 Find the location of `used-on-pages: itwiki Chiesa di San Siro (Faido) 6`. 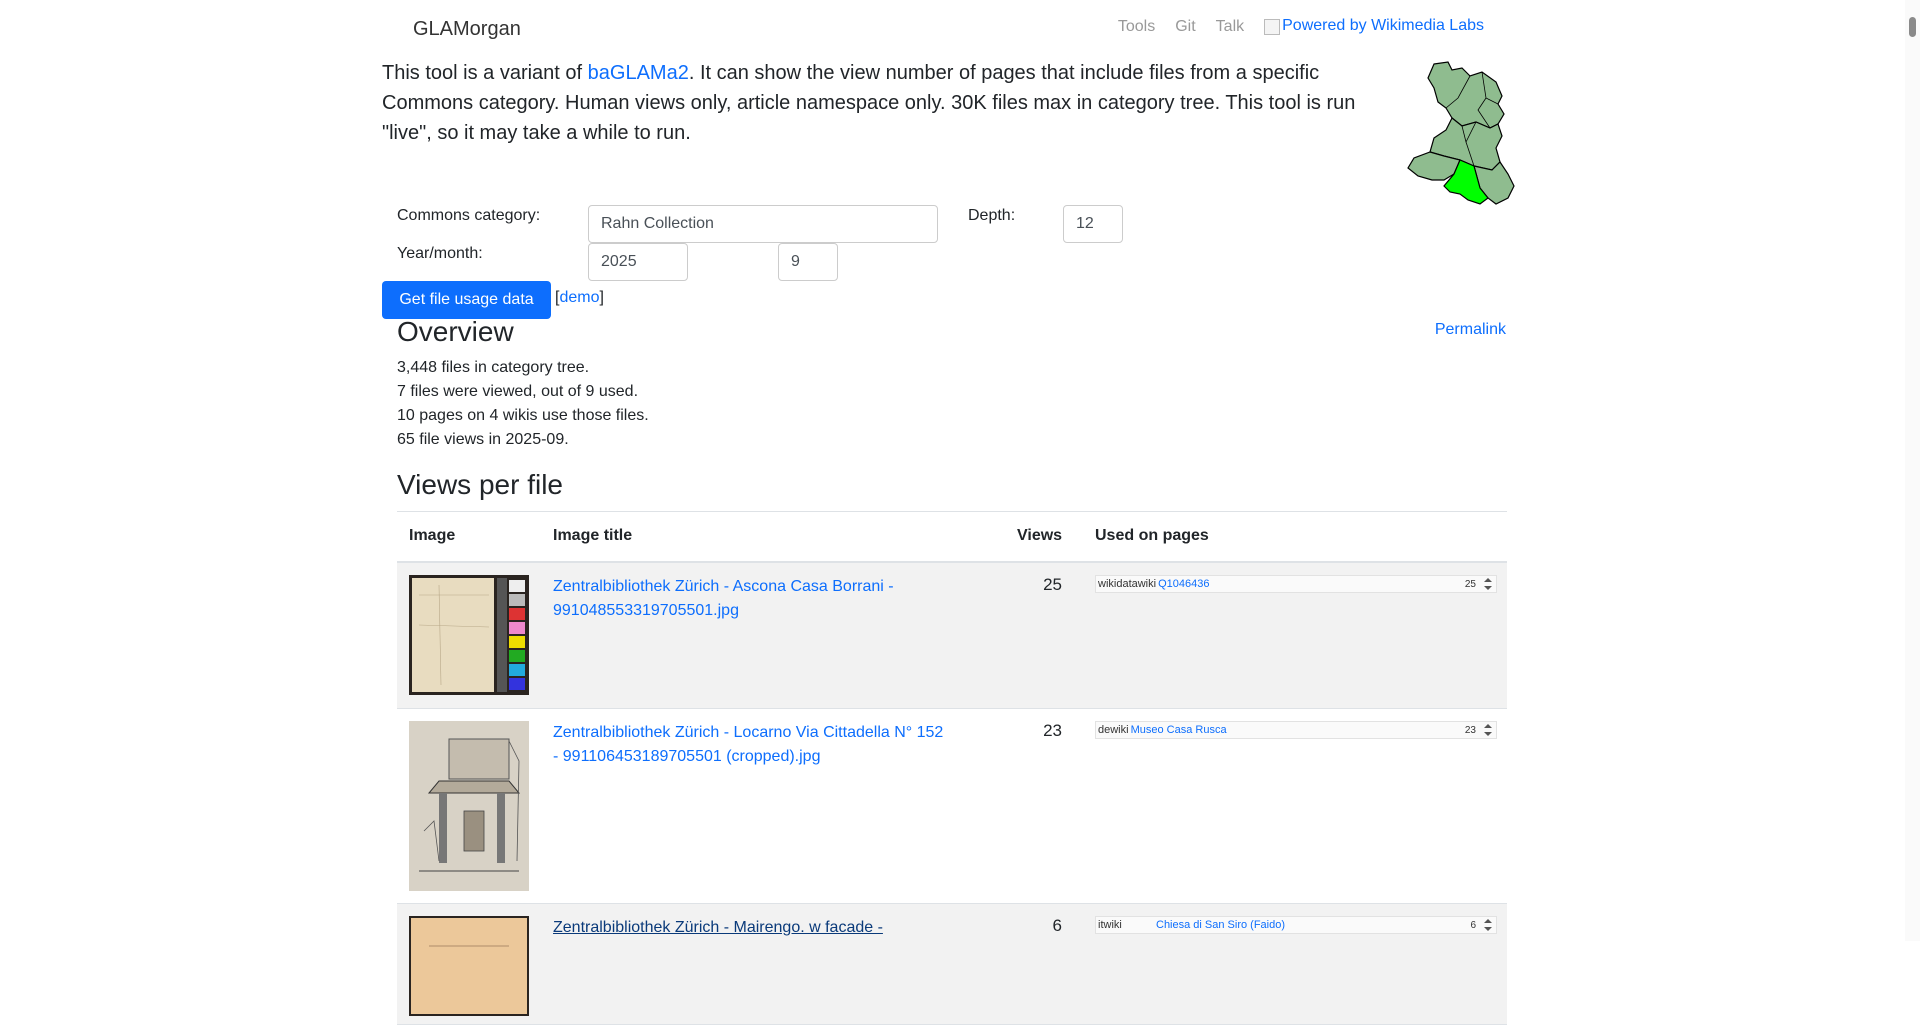

used-on-pages: itwiki Chiesa di San Siro (Faido) 6 is located at coordinates (1296, 927).